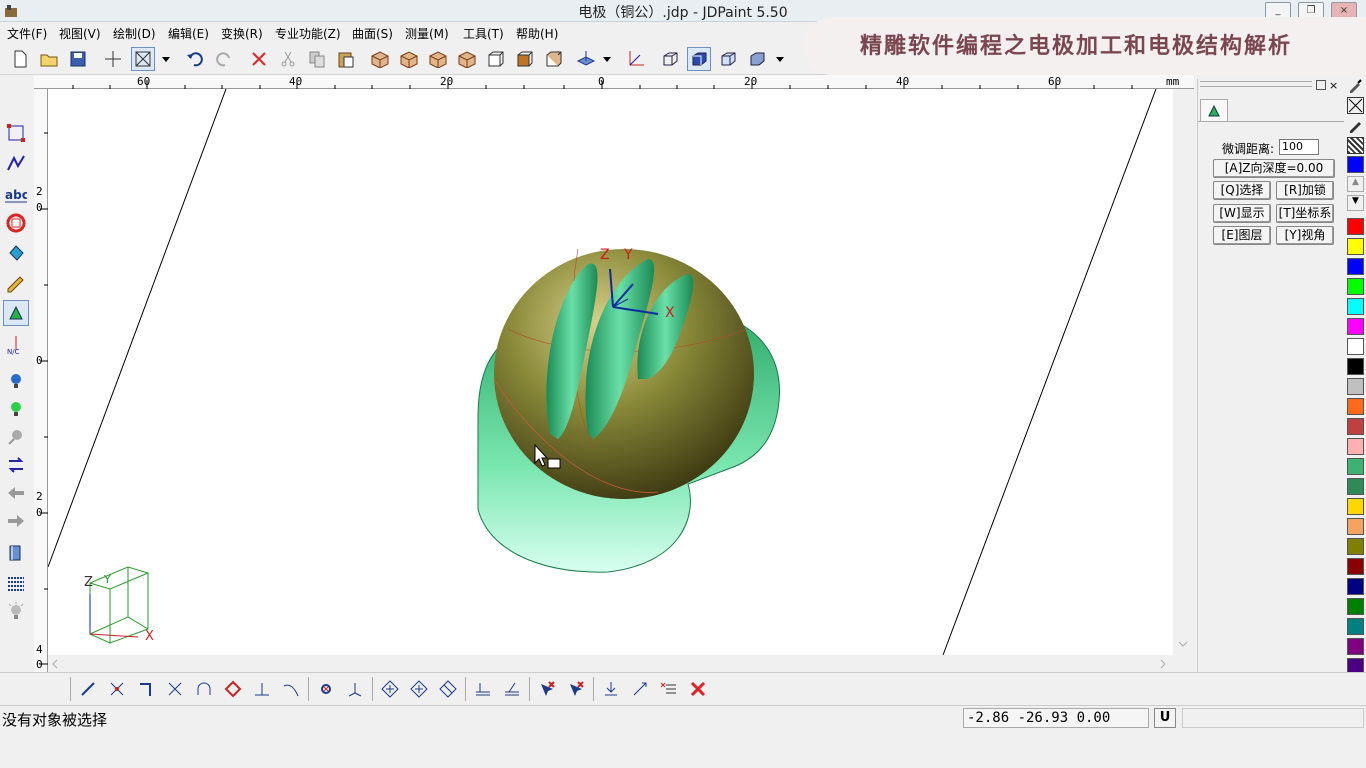  What do you see at coordinates (288, 59) in the screenshot?
I see `cut-icon` at bounding box center [288, 59].